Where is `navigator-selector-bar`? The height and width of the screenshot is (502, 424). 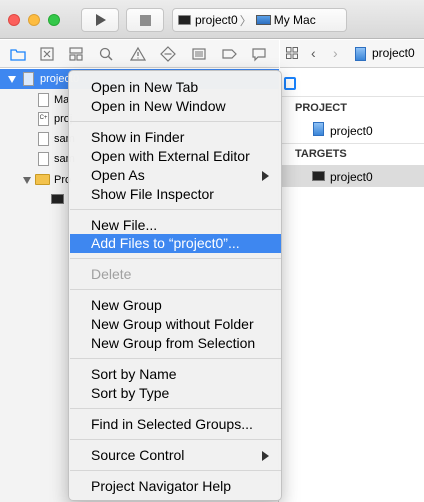
navigator-selector-bar is located at coordinates (139, 54).